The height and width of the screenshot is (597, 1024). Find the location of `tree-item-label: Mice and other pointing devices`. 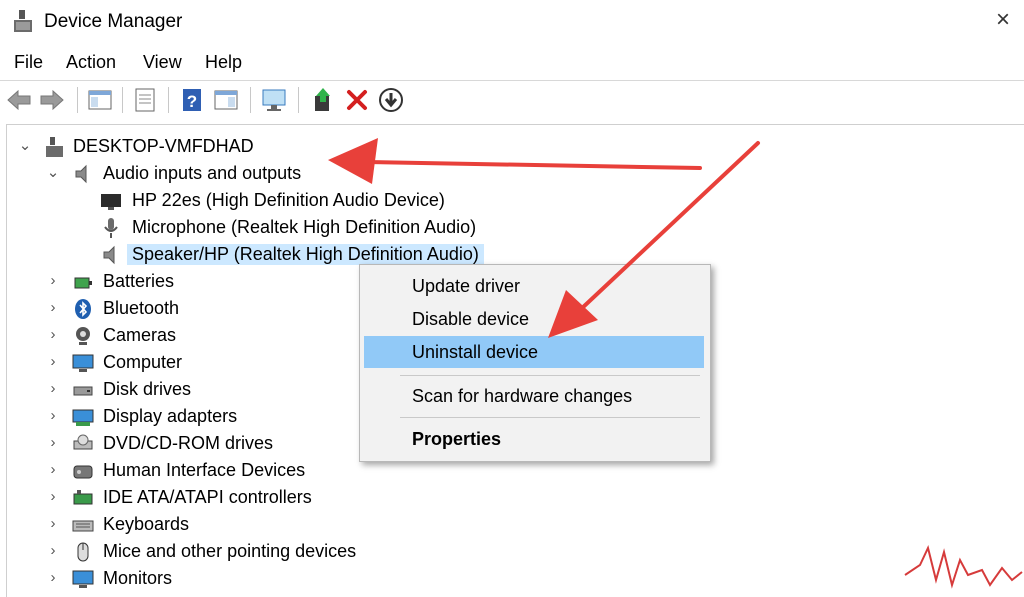

tree-item-label: Mice and other pointing devices is located at coordinates (230, 551).